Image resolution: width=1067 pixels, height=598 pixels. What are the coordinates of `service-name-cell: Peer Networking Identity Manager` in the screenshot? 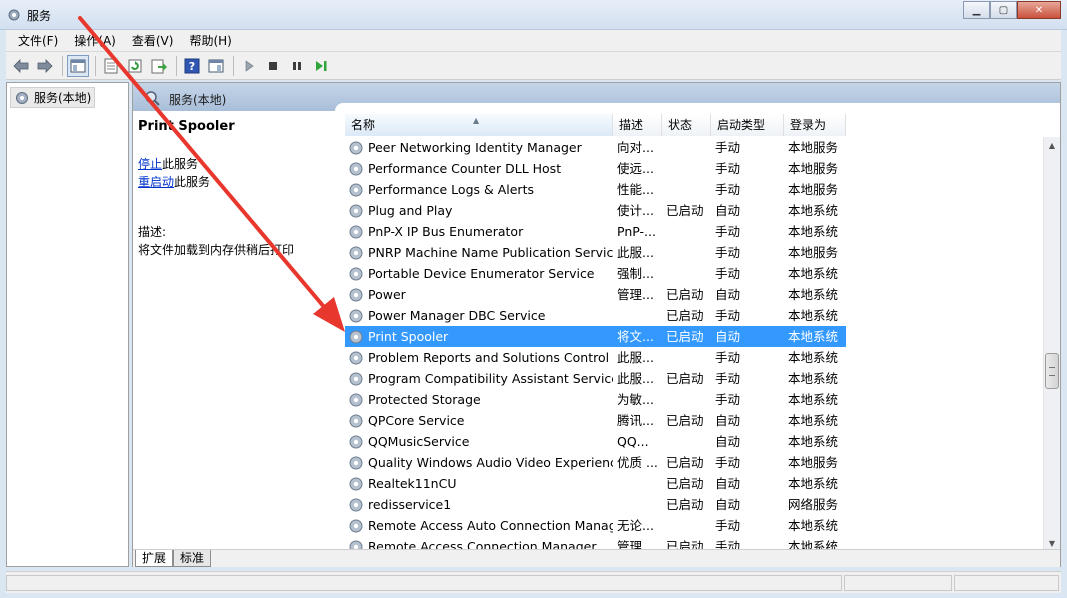 It's located at (479, 147).